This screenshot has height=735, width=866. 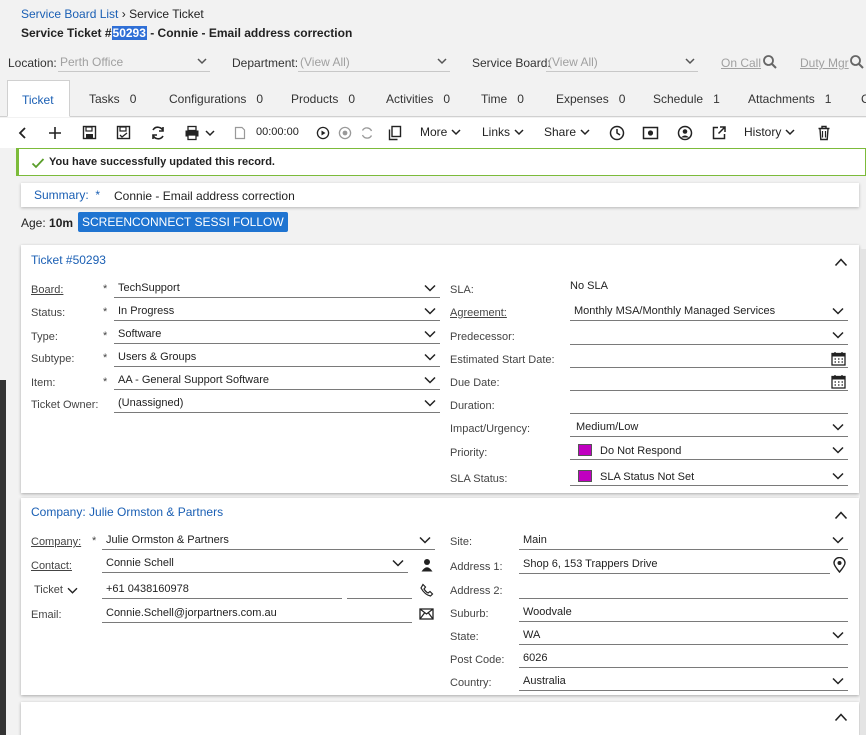 I want to click on item-select: AA - General Support Software, so click(x=277, y=381).